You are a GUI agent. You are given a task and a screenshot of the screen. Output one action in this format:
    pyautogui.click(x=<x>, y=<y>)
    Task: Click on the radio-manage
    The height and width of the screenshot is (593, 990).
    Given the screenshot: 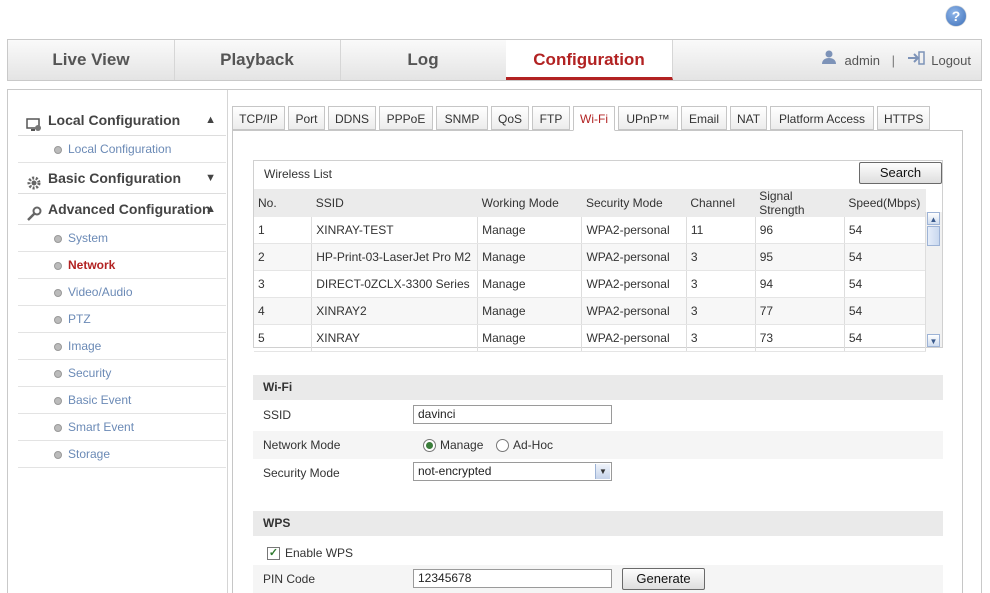 What is the action you would take?
    pyautogui.click(x=429, y=446)
    